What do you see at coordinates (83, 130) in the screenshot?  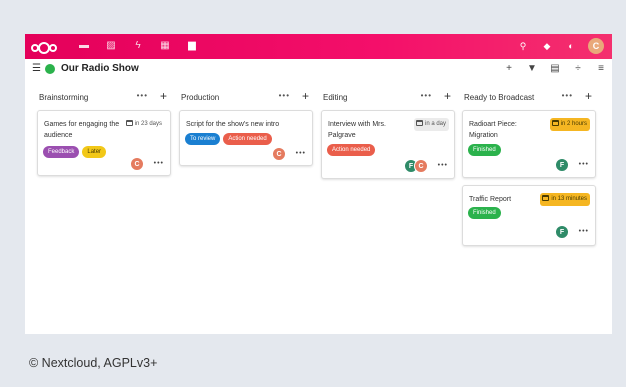 I see `card-title: Games for engaging the audience` at bounding box center [83, 130].